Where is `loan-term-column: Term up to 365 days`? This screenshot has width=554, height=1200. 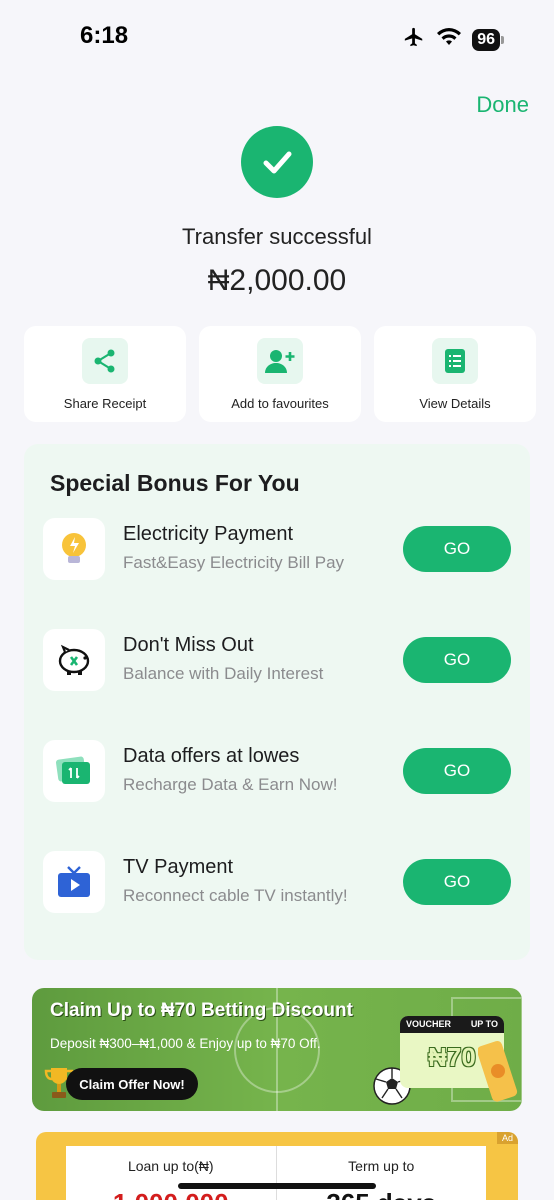 loan-term-column: Term up to 365 days is located at coordinates (381, 1173).